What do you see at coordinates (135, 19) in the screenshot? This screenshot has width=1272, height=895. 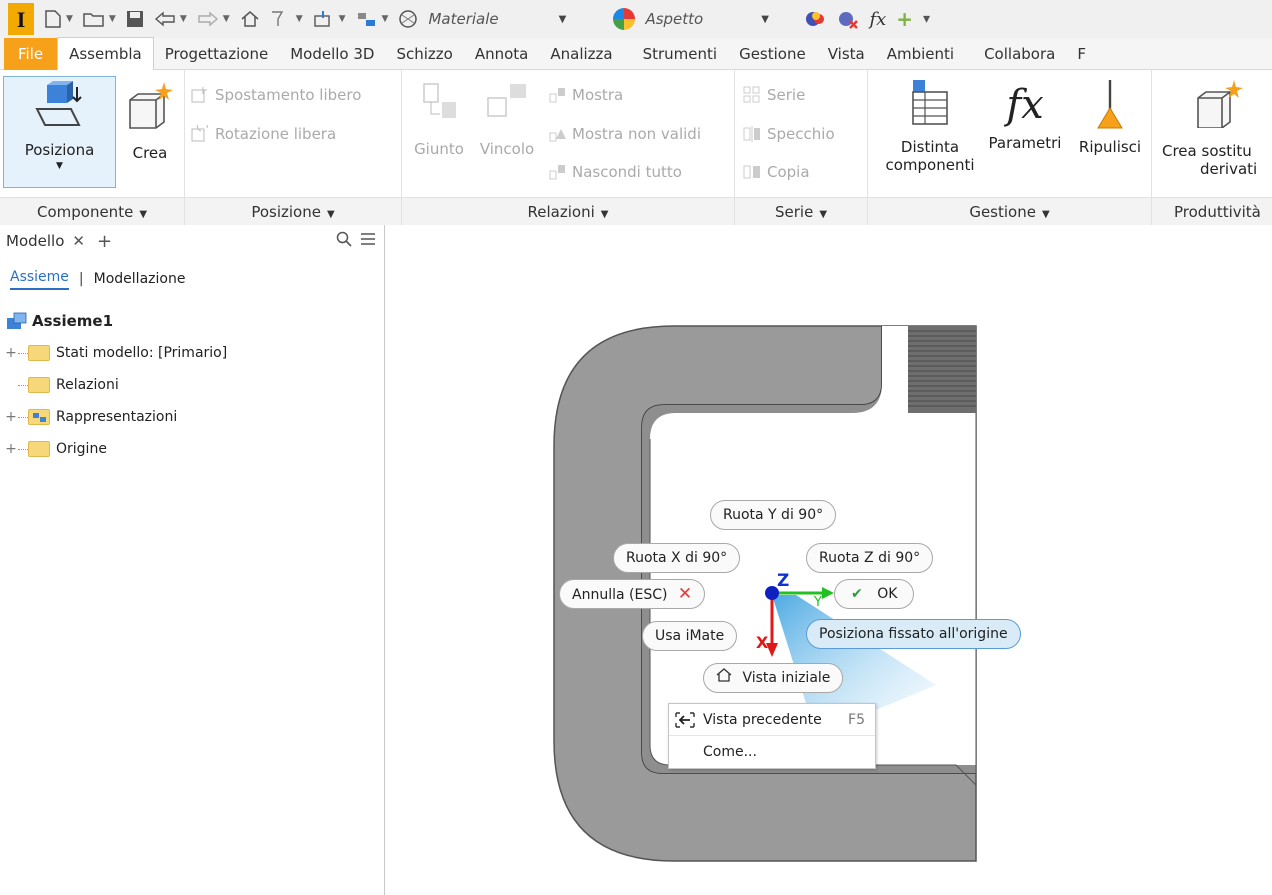 I see `save-icon` at bounding box center [135, 19].